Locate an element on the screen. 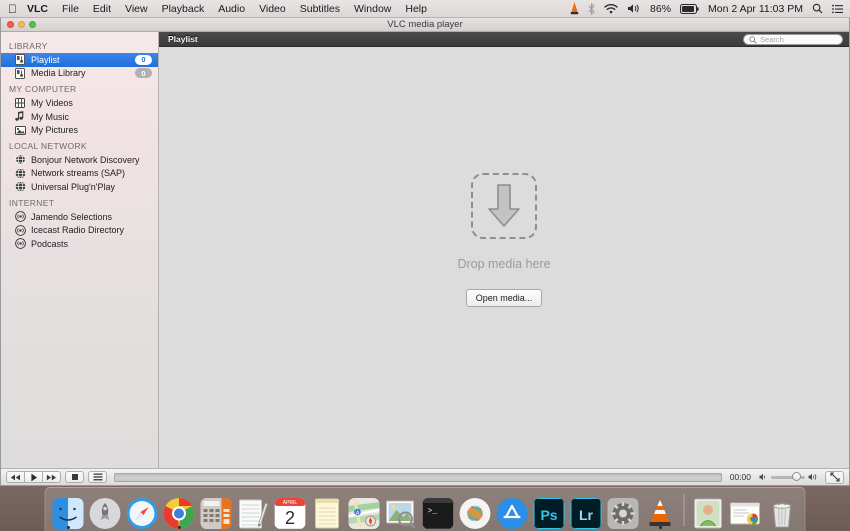 The height and width of the screenshot is (531, 850). media-library-count-badge: 0 is located at coordinates (143, 73).